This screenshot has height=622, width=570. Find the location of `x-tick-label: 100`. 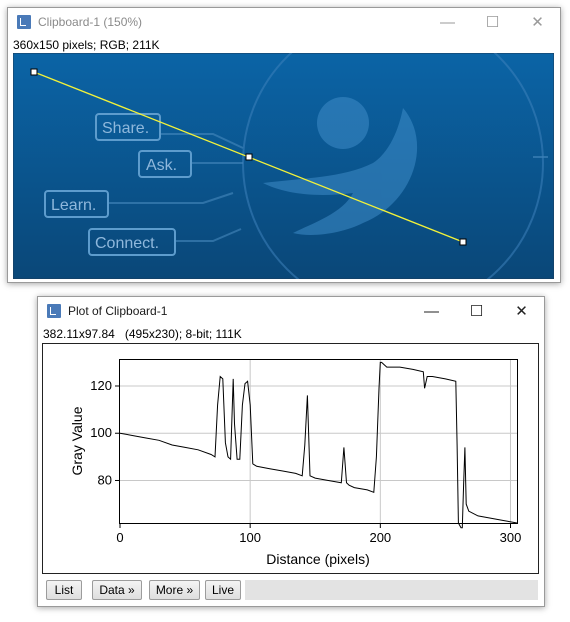

x-tick-label: 100 is located at coordinates (250, 537).